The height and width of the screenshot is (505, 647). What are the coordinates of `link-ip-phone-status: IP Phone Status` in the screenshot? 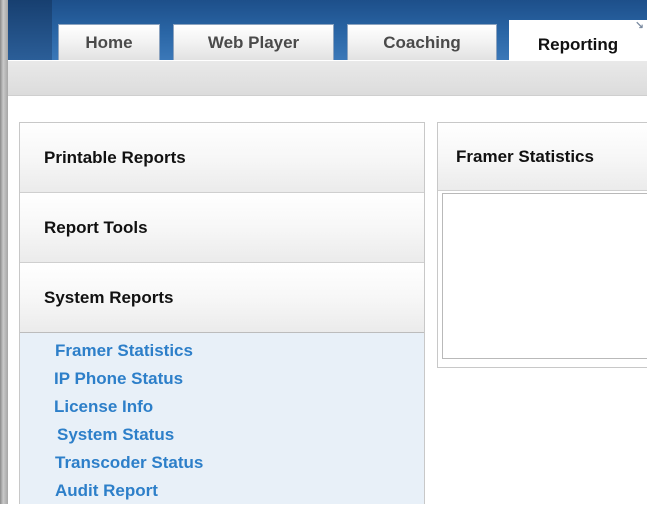 It's located at (222, 379).